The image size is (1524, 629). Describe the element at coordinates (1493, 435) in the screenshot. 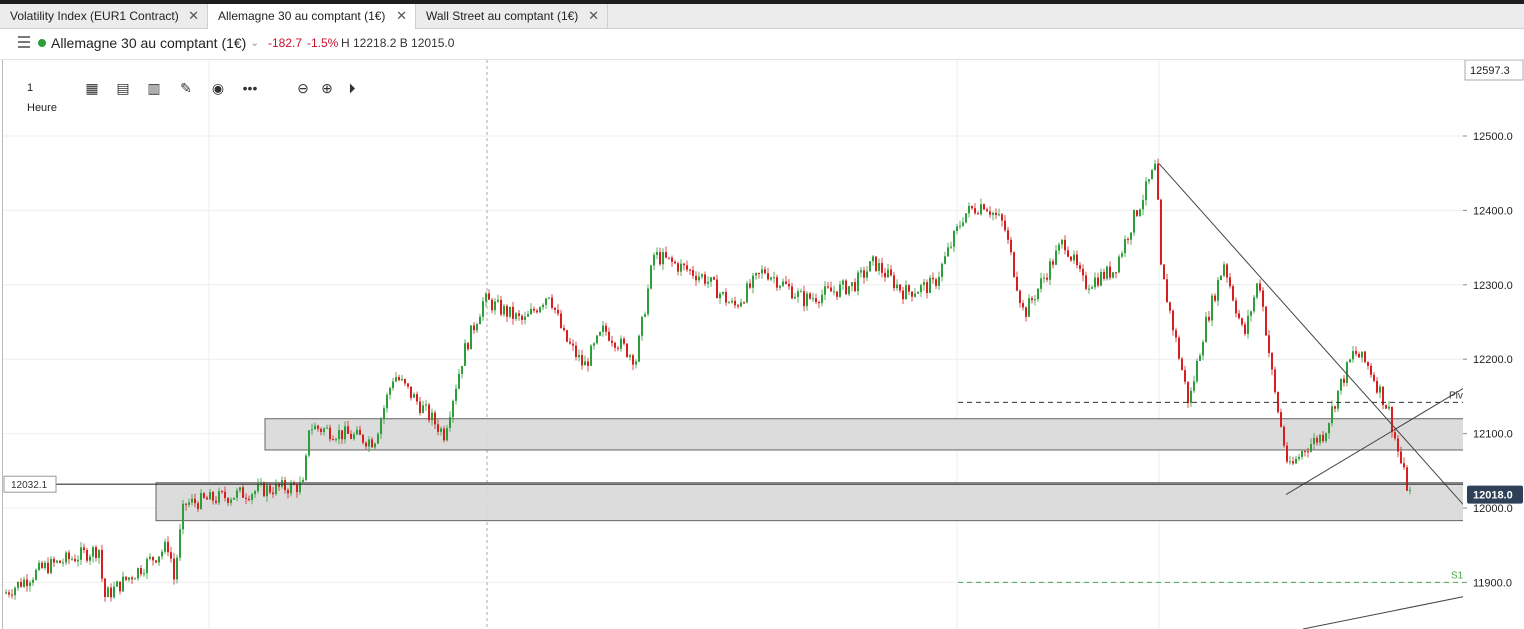

I see `price-tick-label: 12100.0` at that location.